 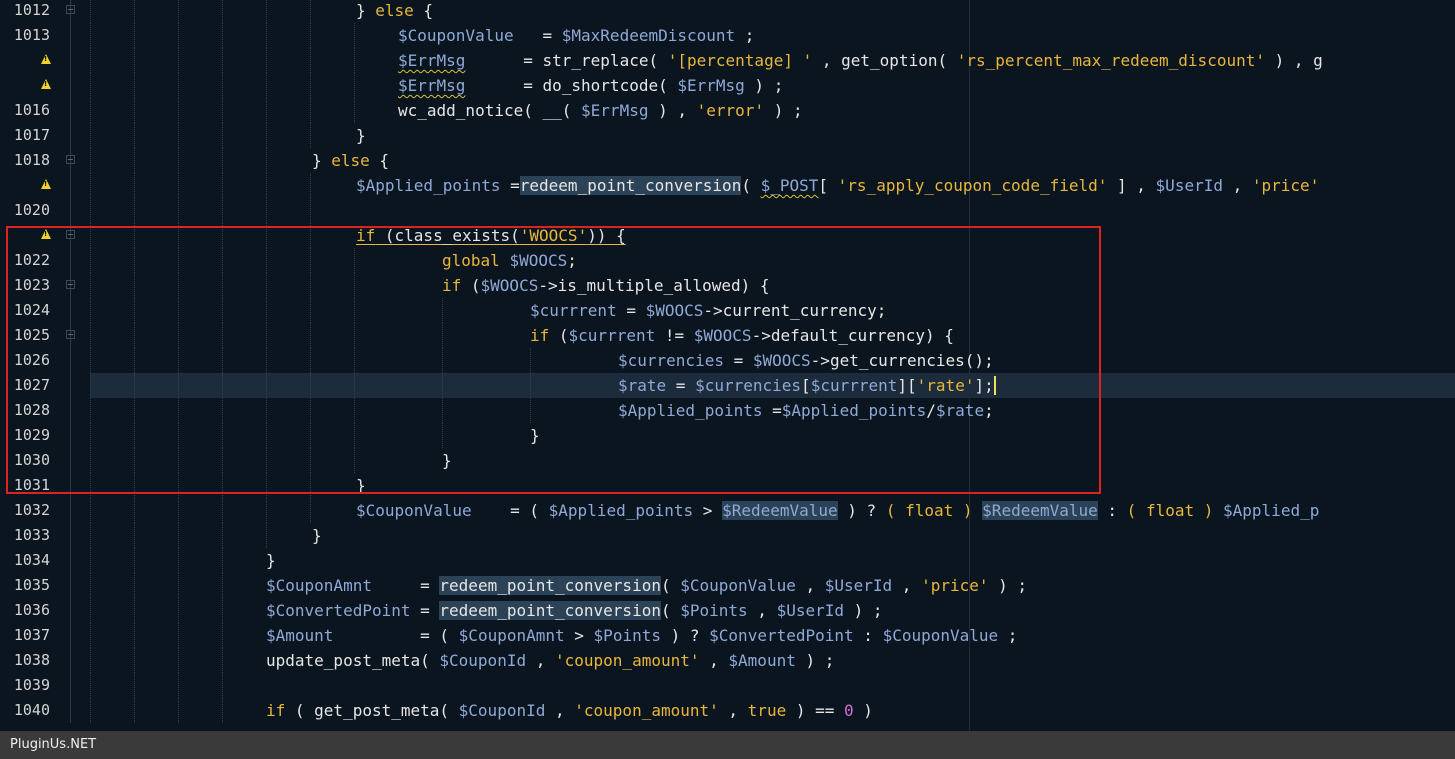 What do you see at coordinates (25, 385) in the screenshot?
I see `line-number: 1027` at bounding box center [25, 385].